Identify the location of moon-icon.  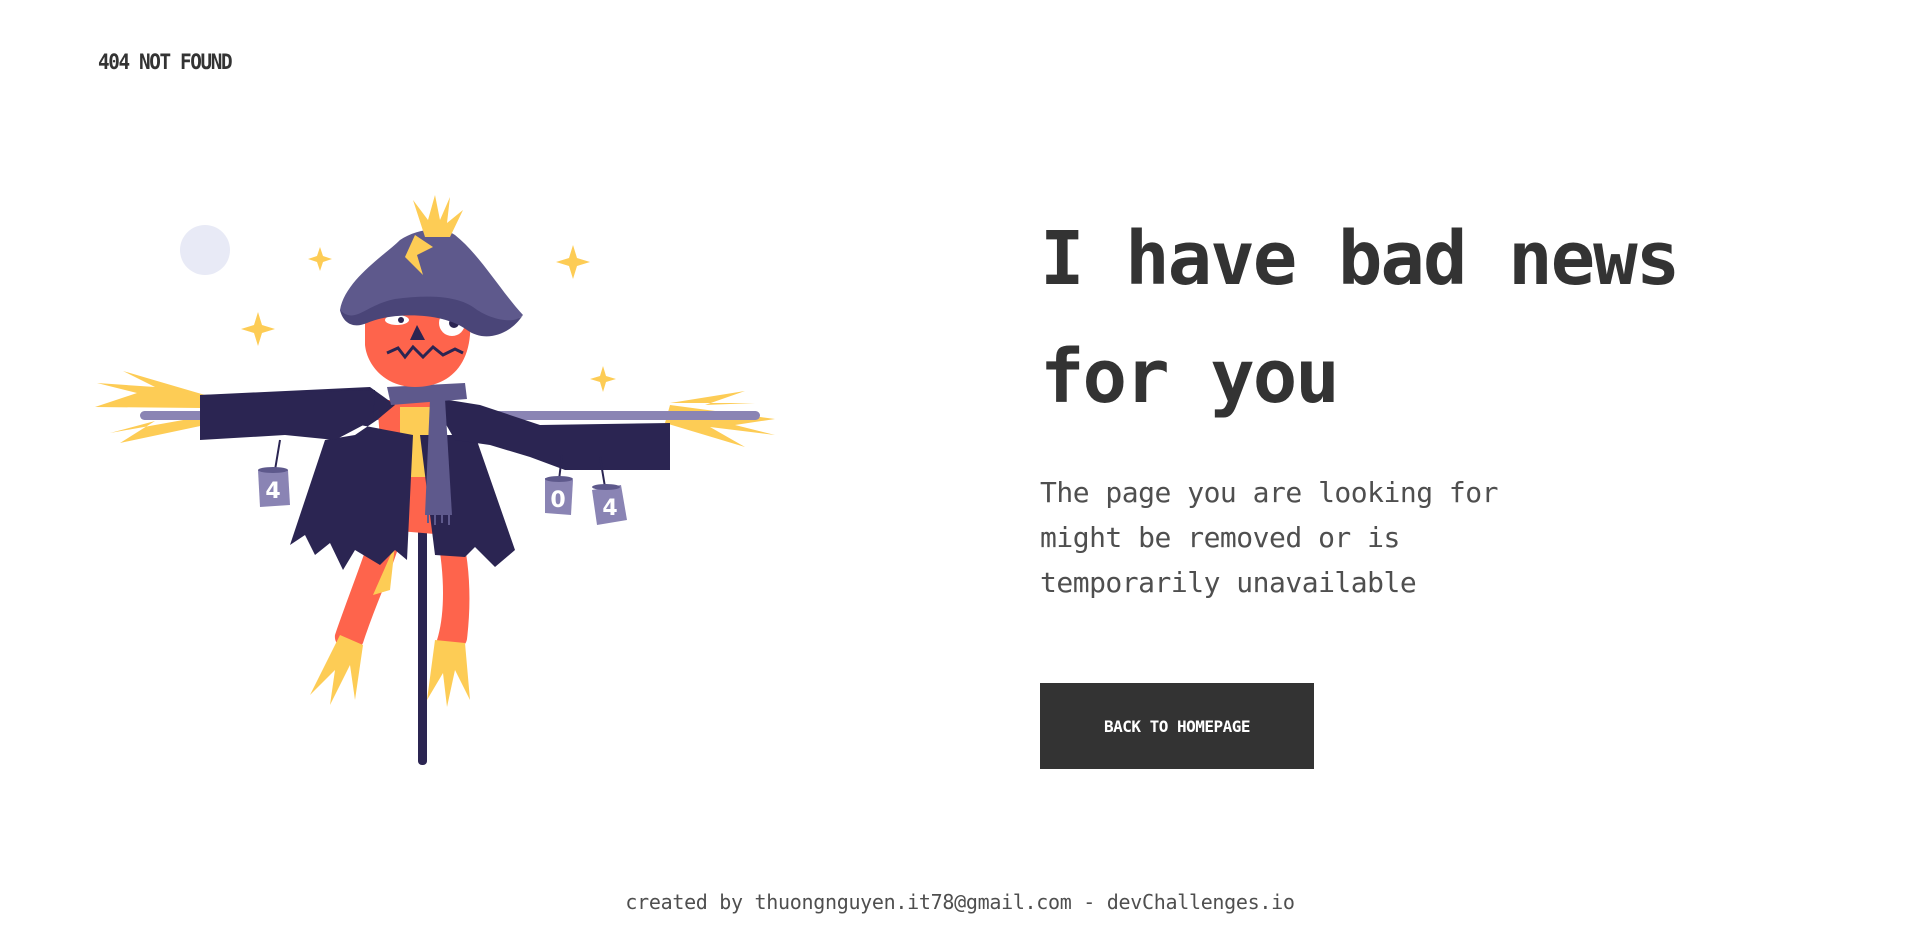
(205, 250).